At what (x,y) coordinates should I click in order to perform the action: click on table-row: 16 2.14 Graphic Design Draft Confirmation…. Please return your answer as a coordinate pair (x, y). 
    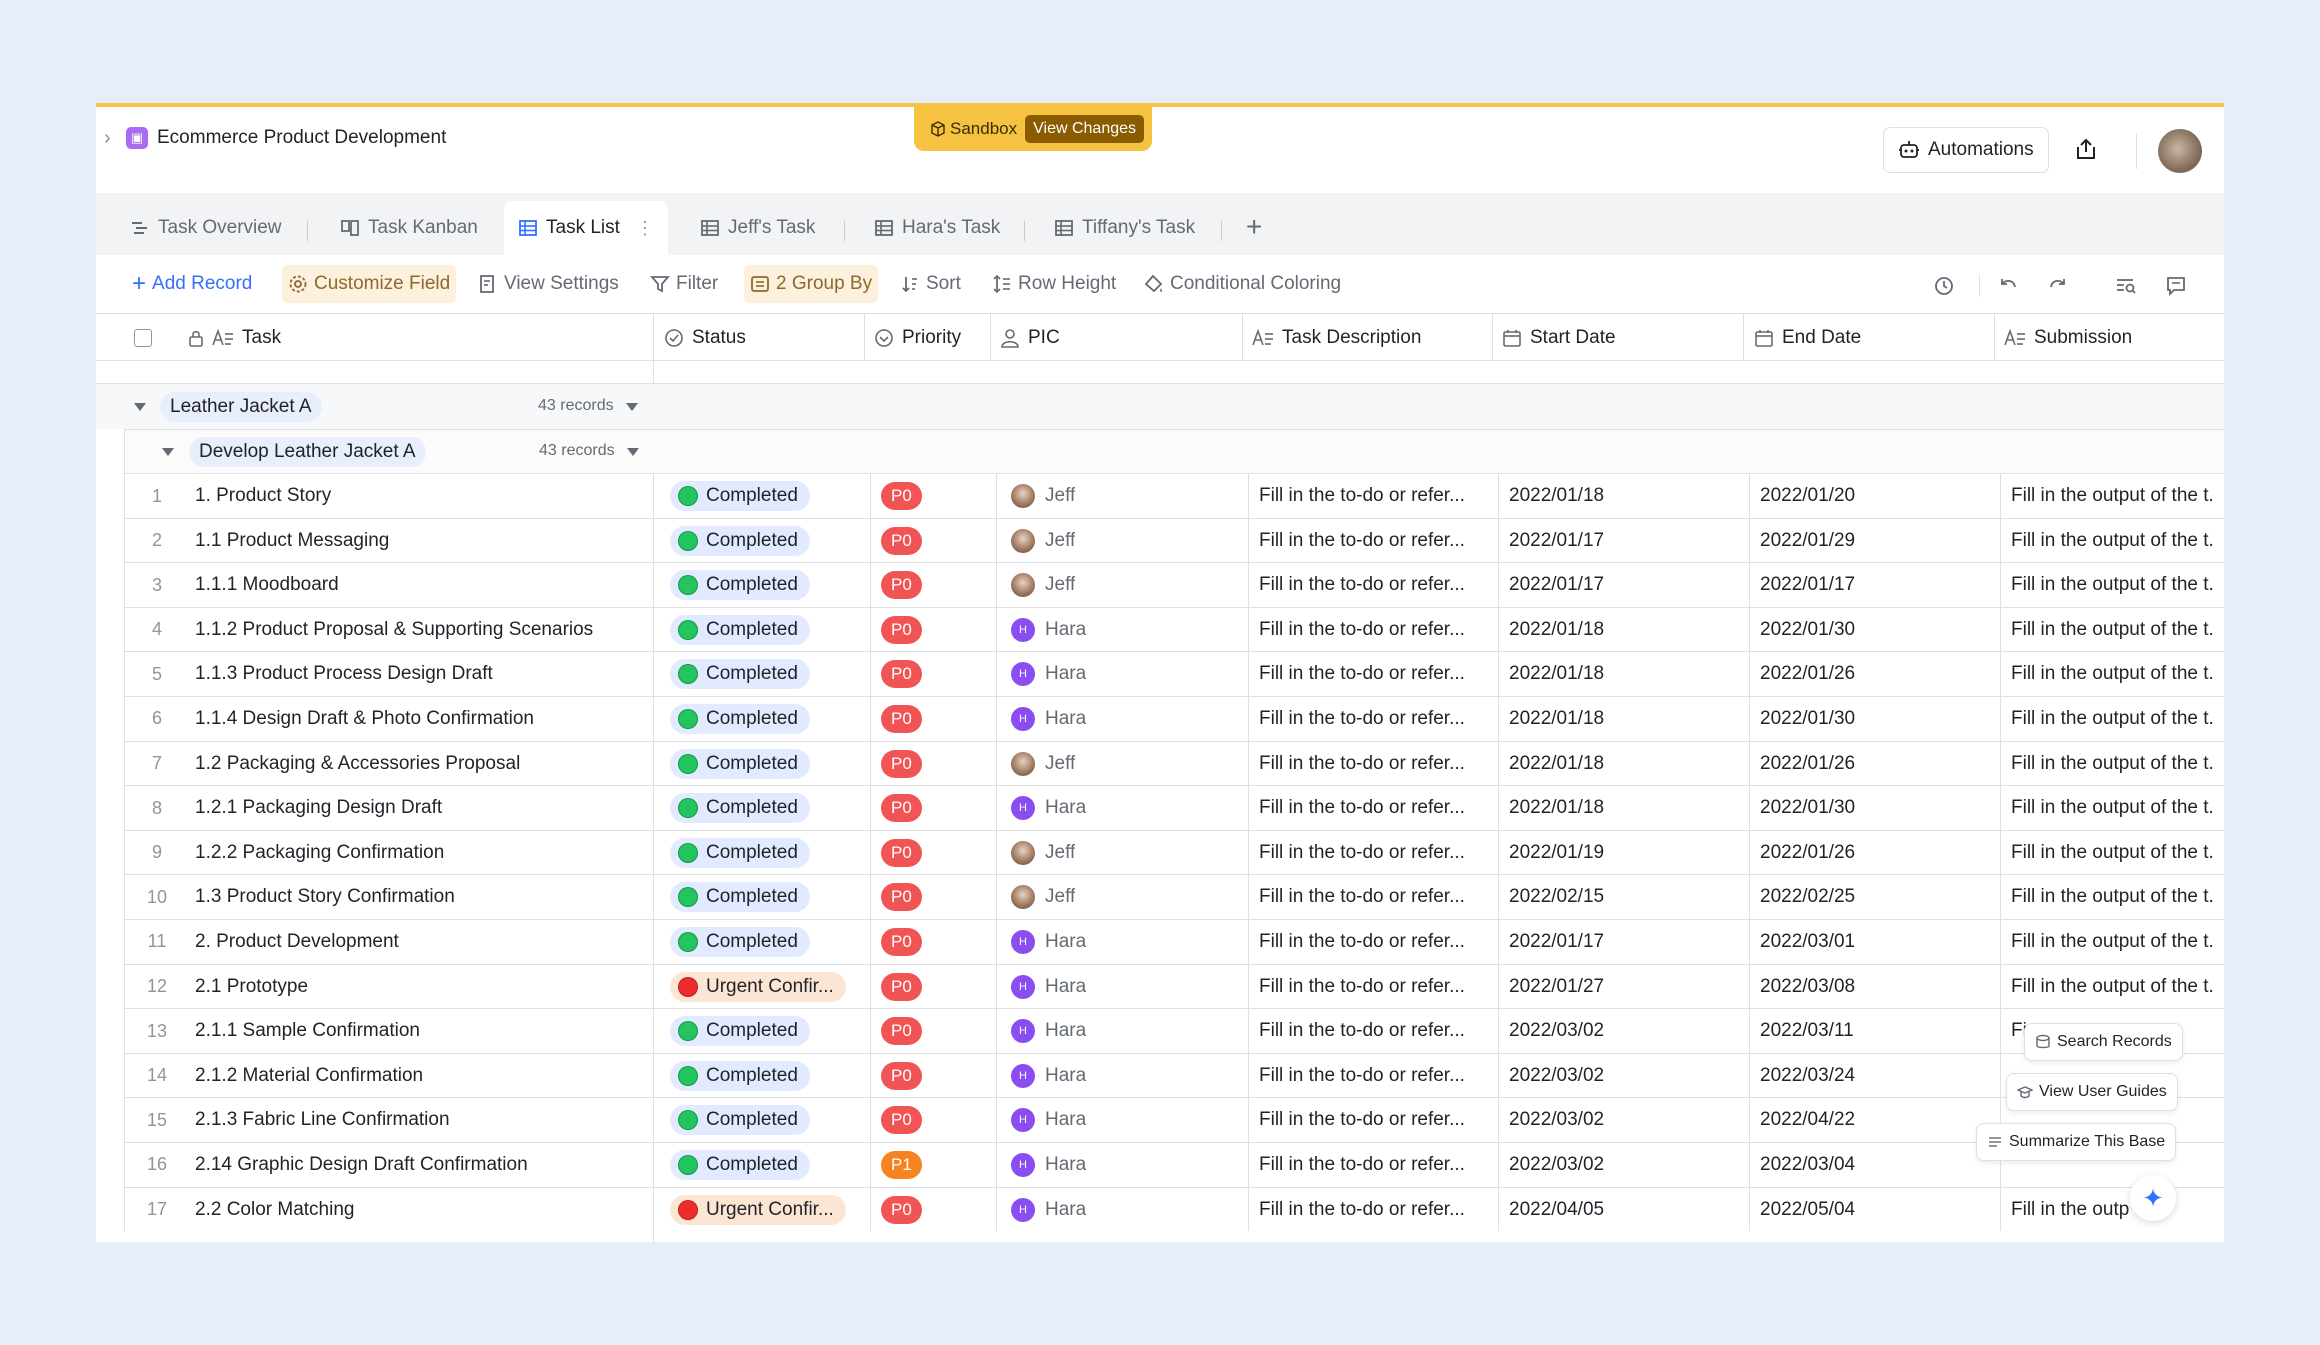
    Looking at the image, I should click on (1174, 1164).